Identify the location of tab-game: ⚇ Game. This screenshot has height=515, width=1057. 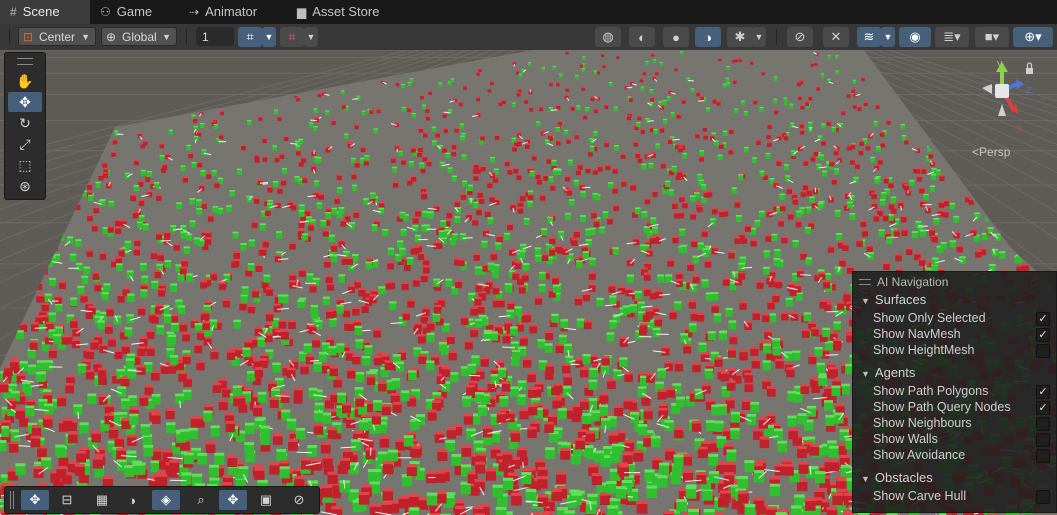
(126, 12).